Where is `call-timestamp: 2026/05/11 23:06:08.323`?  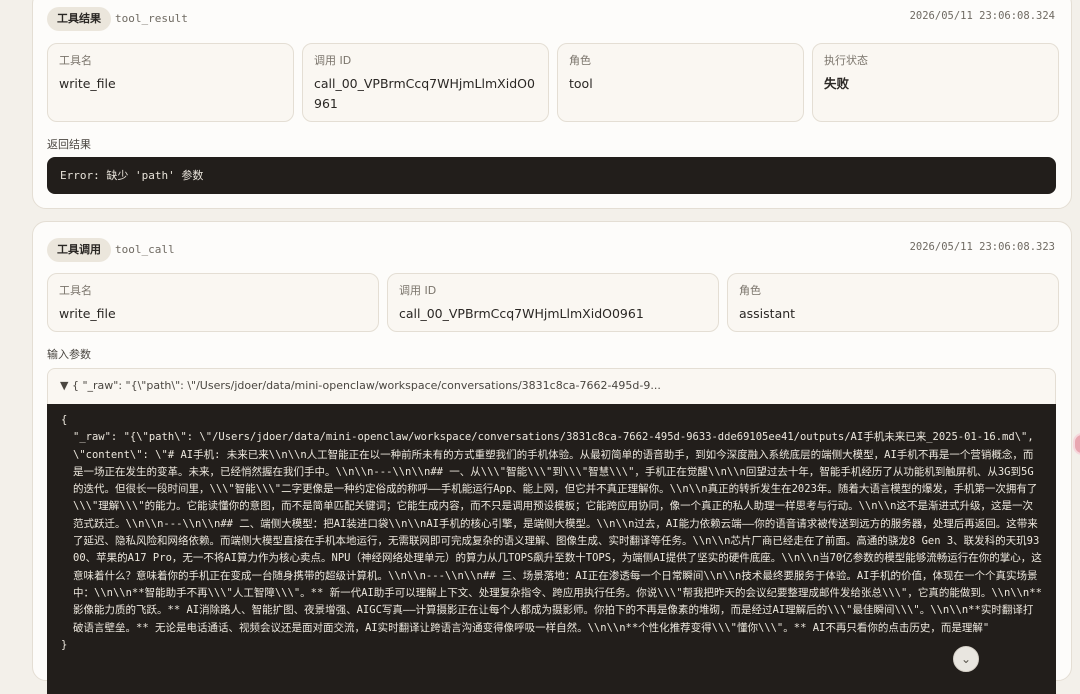 call-timestamp: 2026/05/11 23:06:08.323 is located at coordinates (982, 247).